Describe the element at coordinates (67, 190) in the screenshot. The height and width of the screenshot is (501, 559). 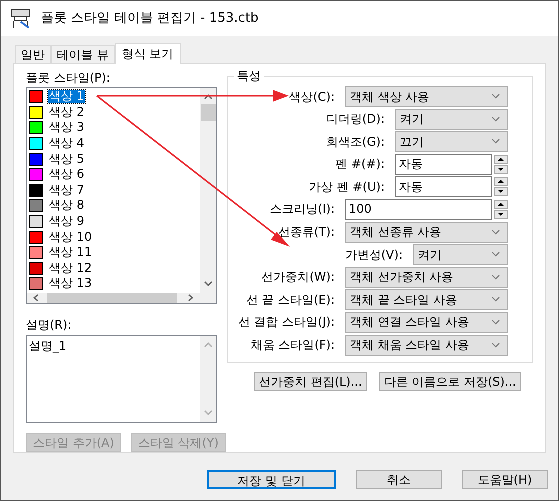
I see `plot-style-item: 색상 7` at that location.